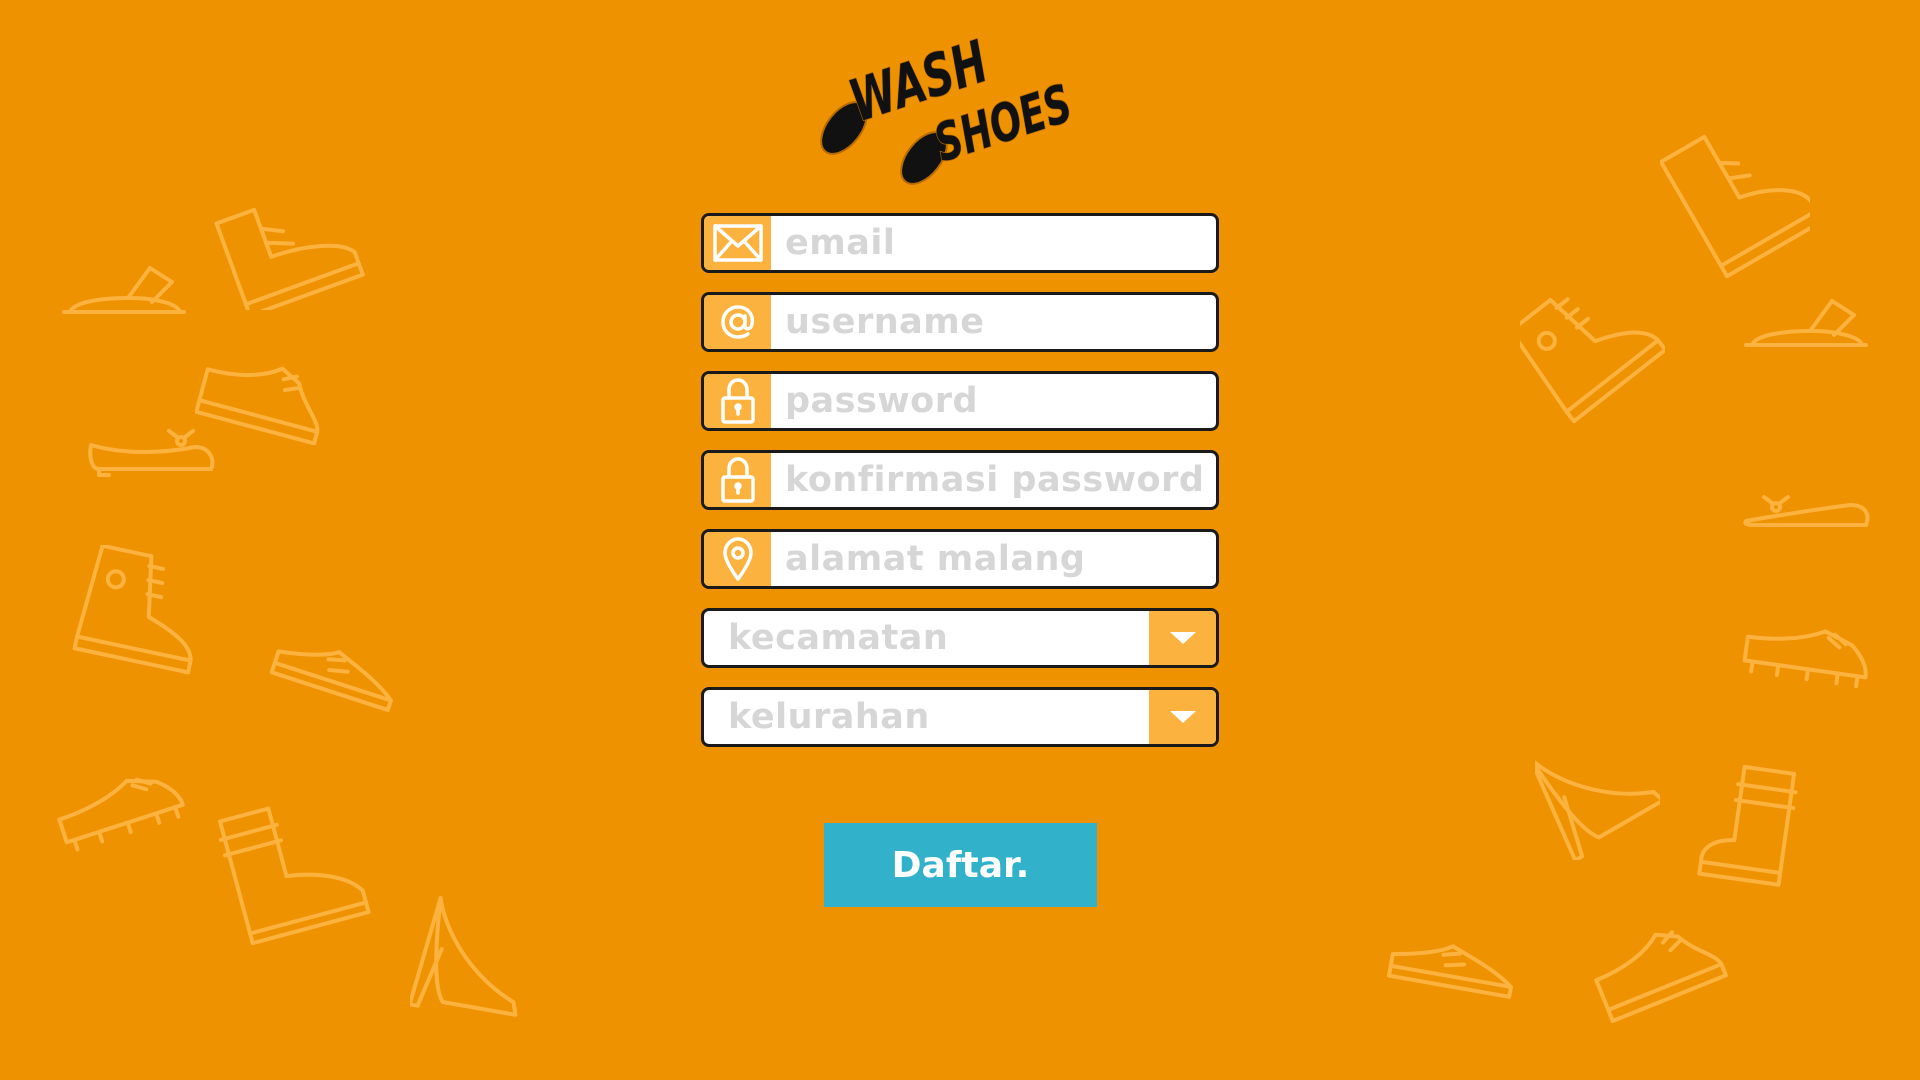 This screenshot has height=1080, width=1920. I want to click on address-field, so click(960, 559).